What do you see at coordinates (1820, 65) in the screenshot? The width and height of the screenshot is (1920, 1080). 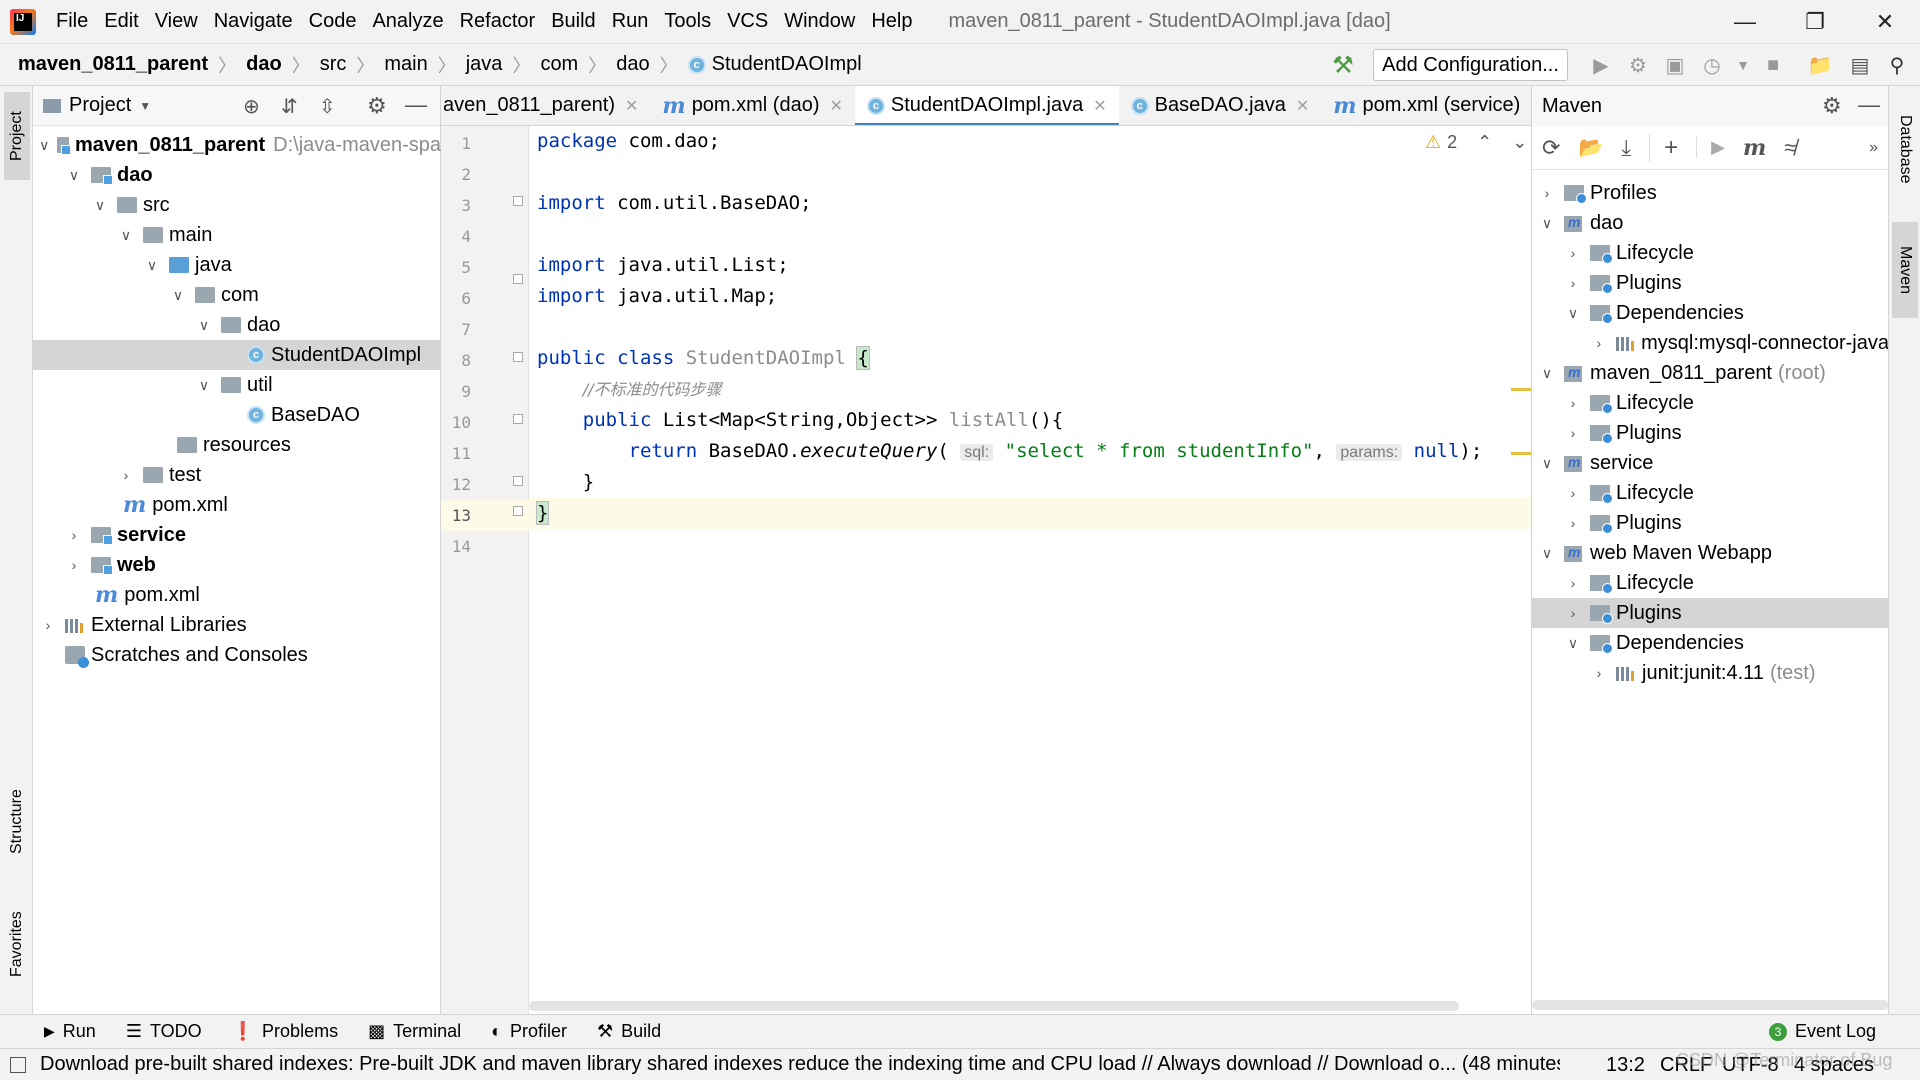 I see `project-structure-icon: 📁` at bounding box center [1820, 65].